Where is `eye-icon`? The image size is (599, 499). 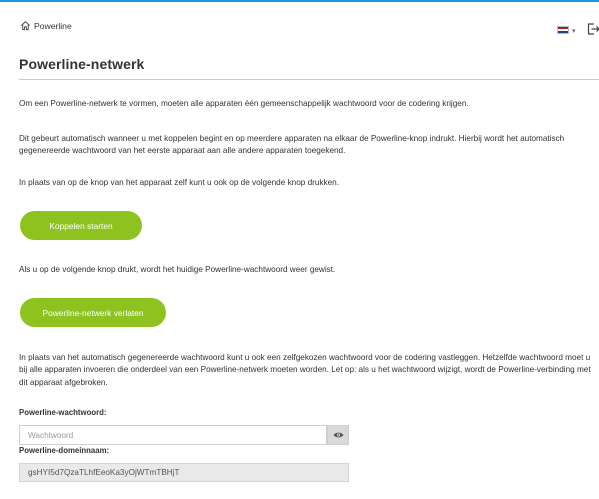 eye-icon is located at coordinates (338, 435).